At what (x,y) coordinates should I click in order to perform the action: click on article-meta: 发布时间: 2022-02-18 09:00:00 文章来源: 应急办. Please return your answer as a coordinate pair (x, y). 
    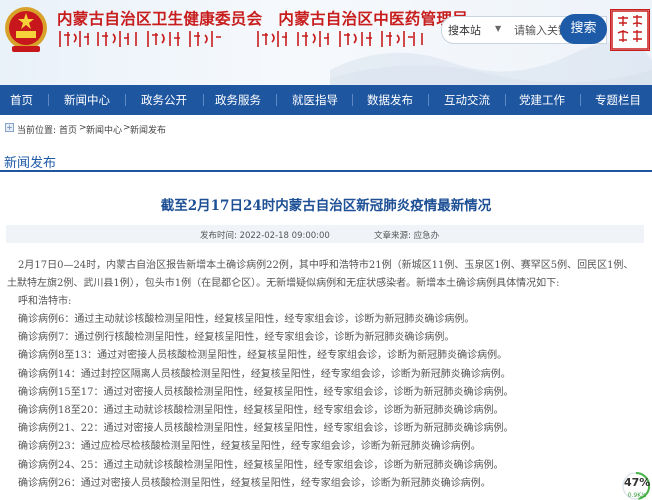
    Looking at the image, I should click on (325, 234).